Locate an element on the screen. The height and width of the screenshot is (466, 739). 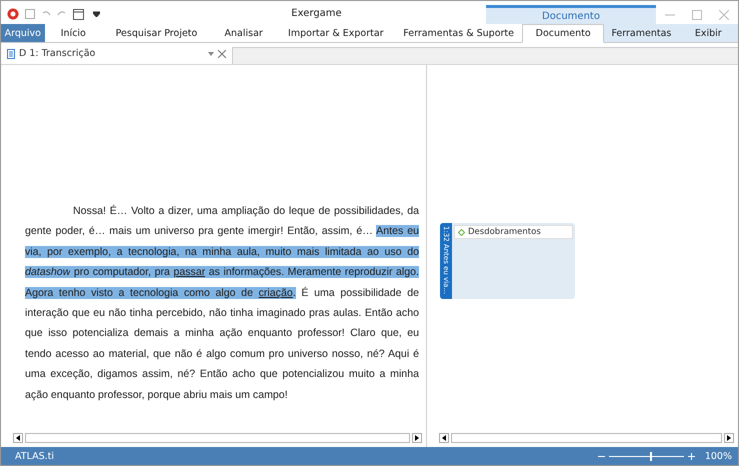
zoom-in-icon is located at coordinates (691, 456).